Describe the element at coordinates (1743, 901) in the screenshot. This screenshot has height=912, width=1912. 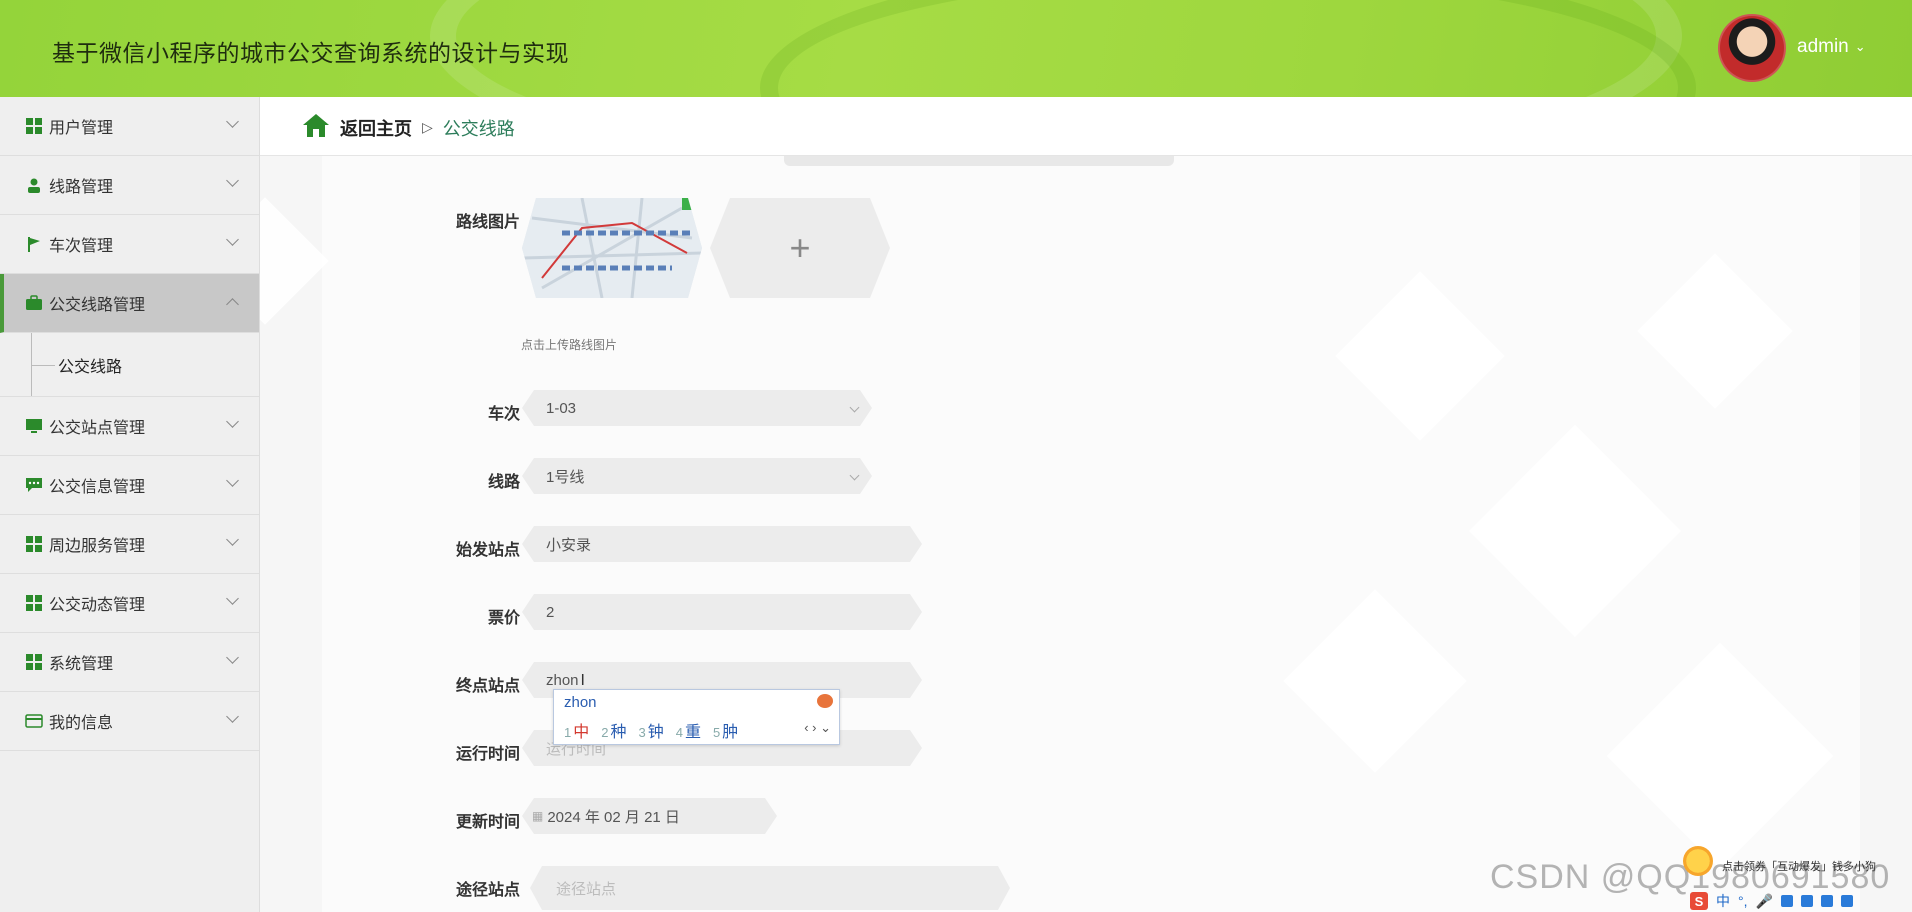
I see `punctuation-toggle: °,` at that location.